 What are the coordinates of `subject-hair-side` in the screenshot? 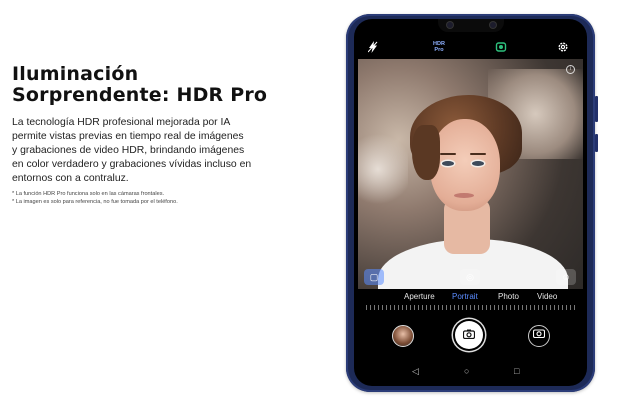 It's located at (426, 152).